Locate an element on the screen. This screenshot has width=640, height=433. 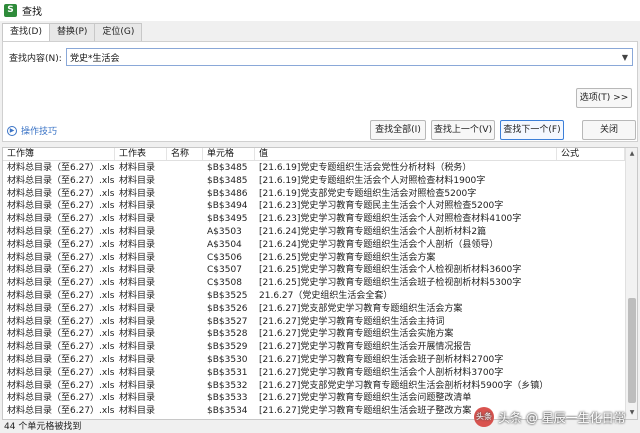
cell-value: [21.6.25]党史学习教育专题组织生活会班子检视剖析材料5300字 is located at coordinates (390, 283).